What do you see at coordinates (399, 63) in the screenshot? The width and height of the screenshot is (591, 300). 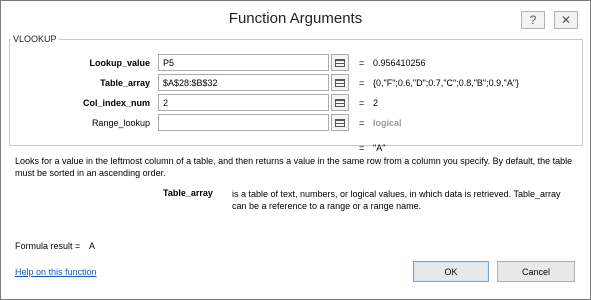 I see `lookup-value-result: 0.956410256` at bounding box center [399, 63].